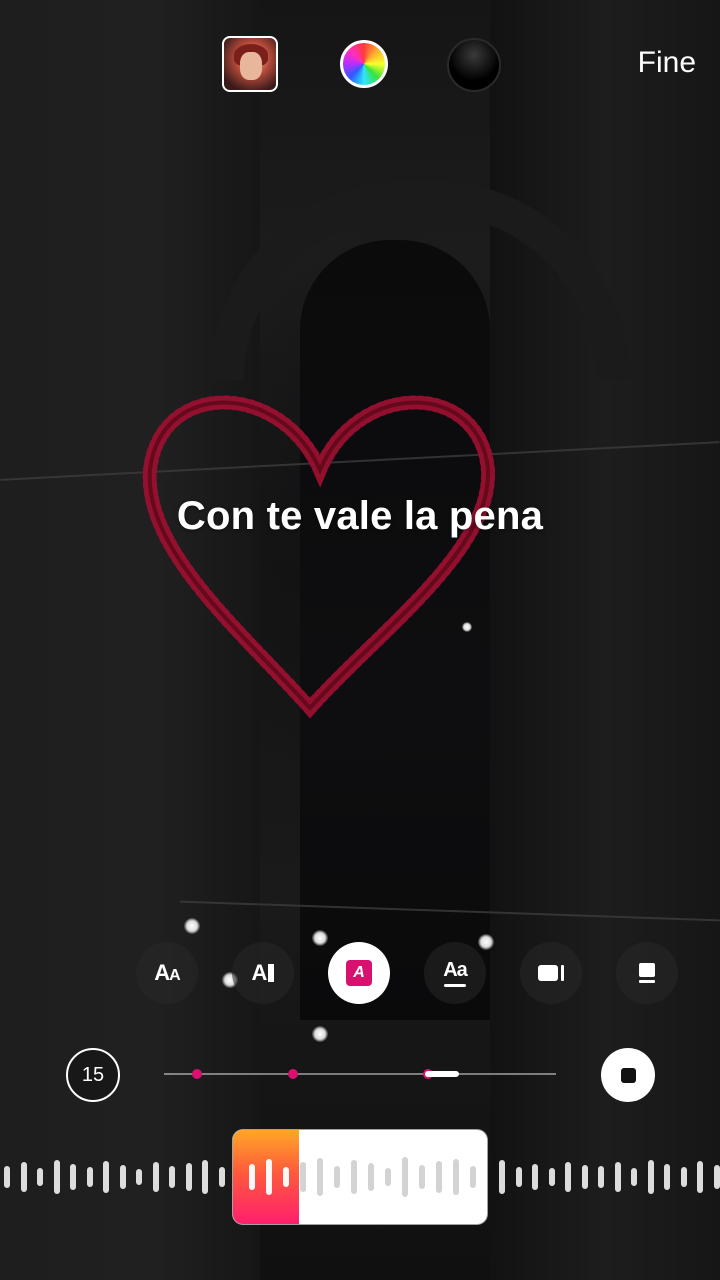 The image size is (720, 1280). I want to click on card-style-icon, so click(647, 973).